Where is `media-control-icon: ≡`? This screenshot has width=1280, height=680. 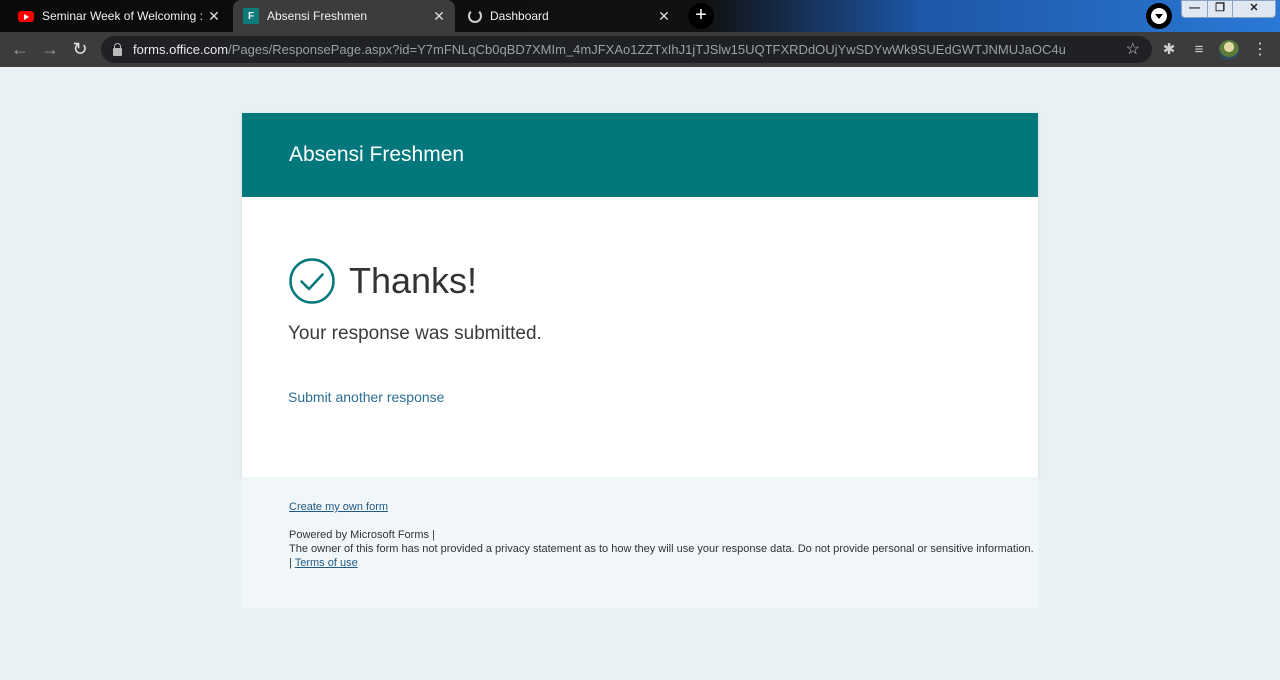 media-control-icon: ≡ is located at coordinates (1199, 50).